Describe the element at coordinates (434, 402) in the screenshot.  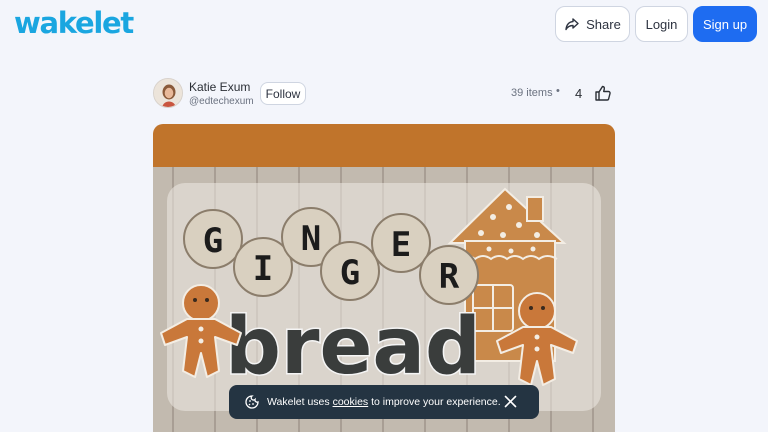
I see `cookie-text-after: to improve your experience.` at that location.